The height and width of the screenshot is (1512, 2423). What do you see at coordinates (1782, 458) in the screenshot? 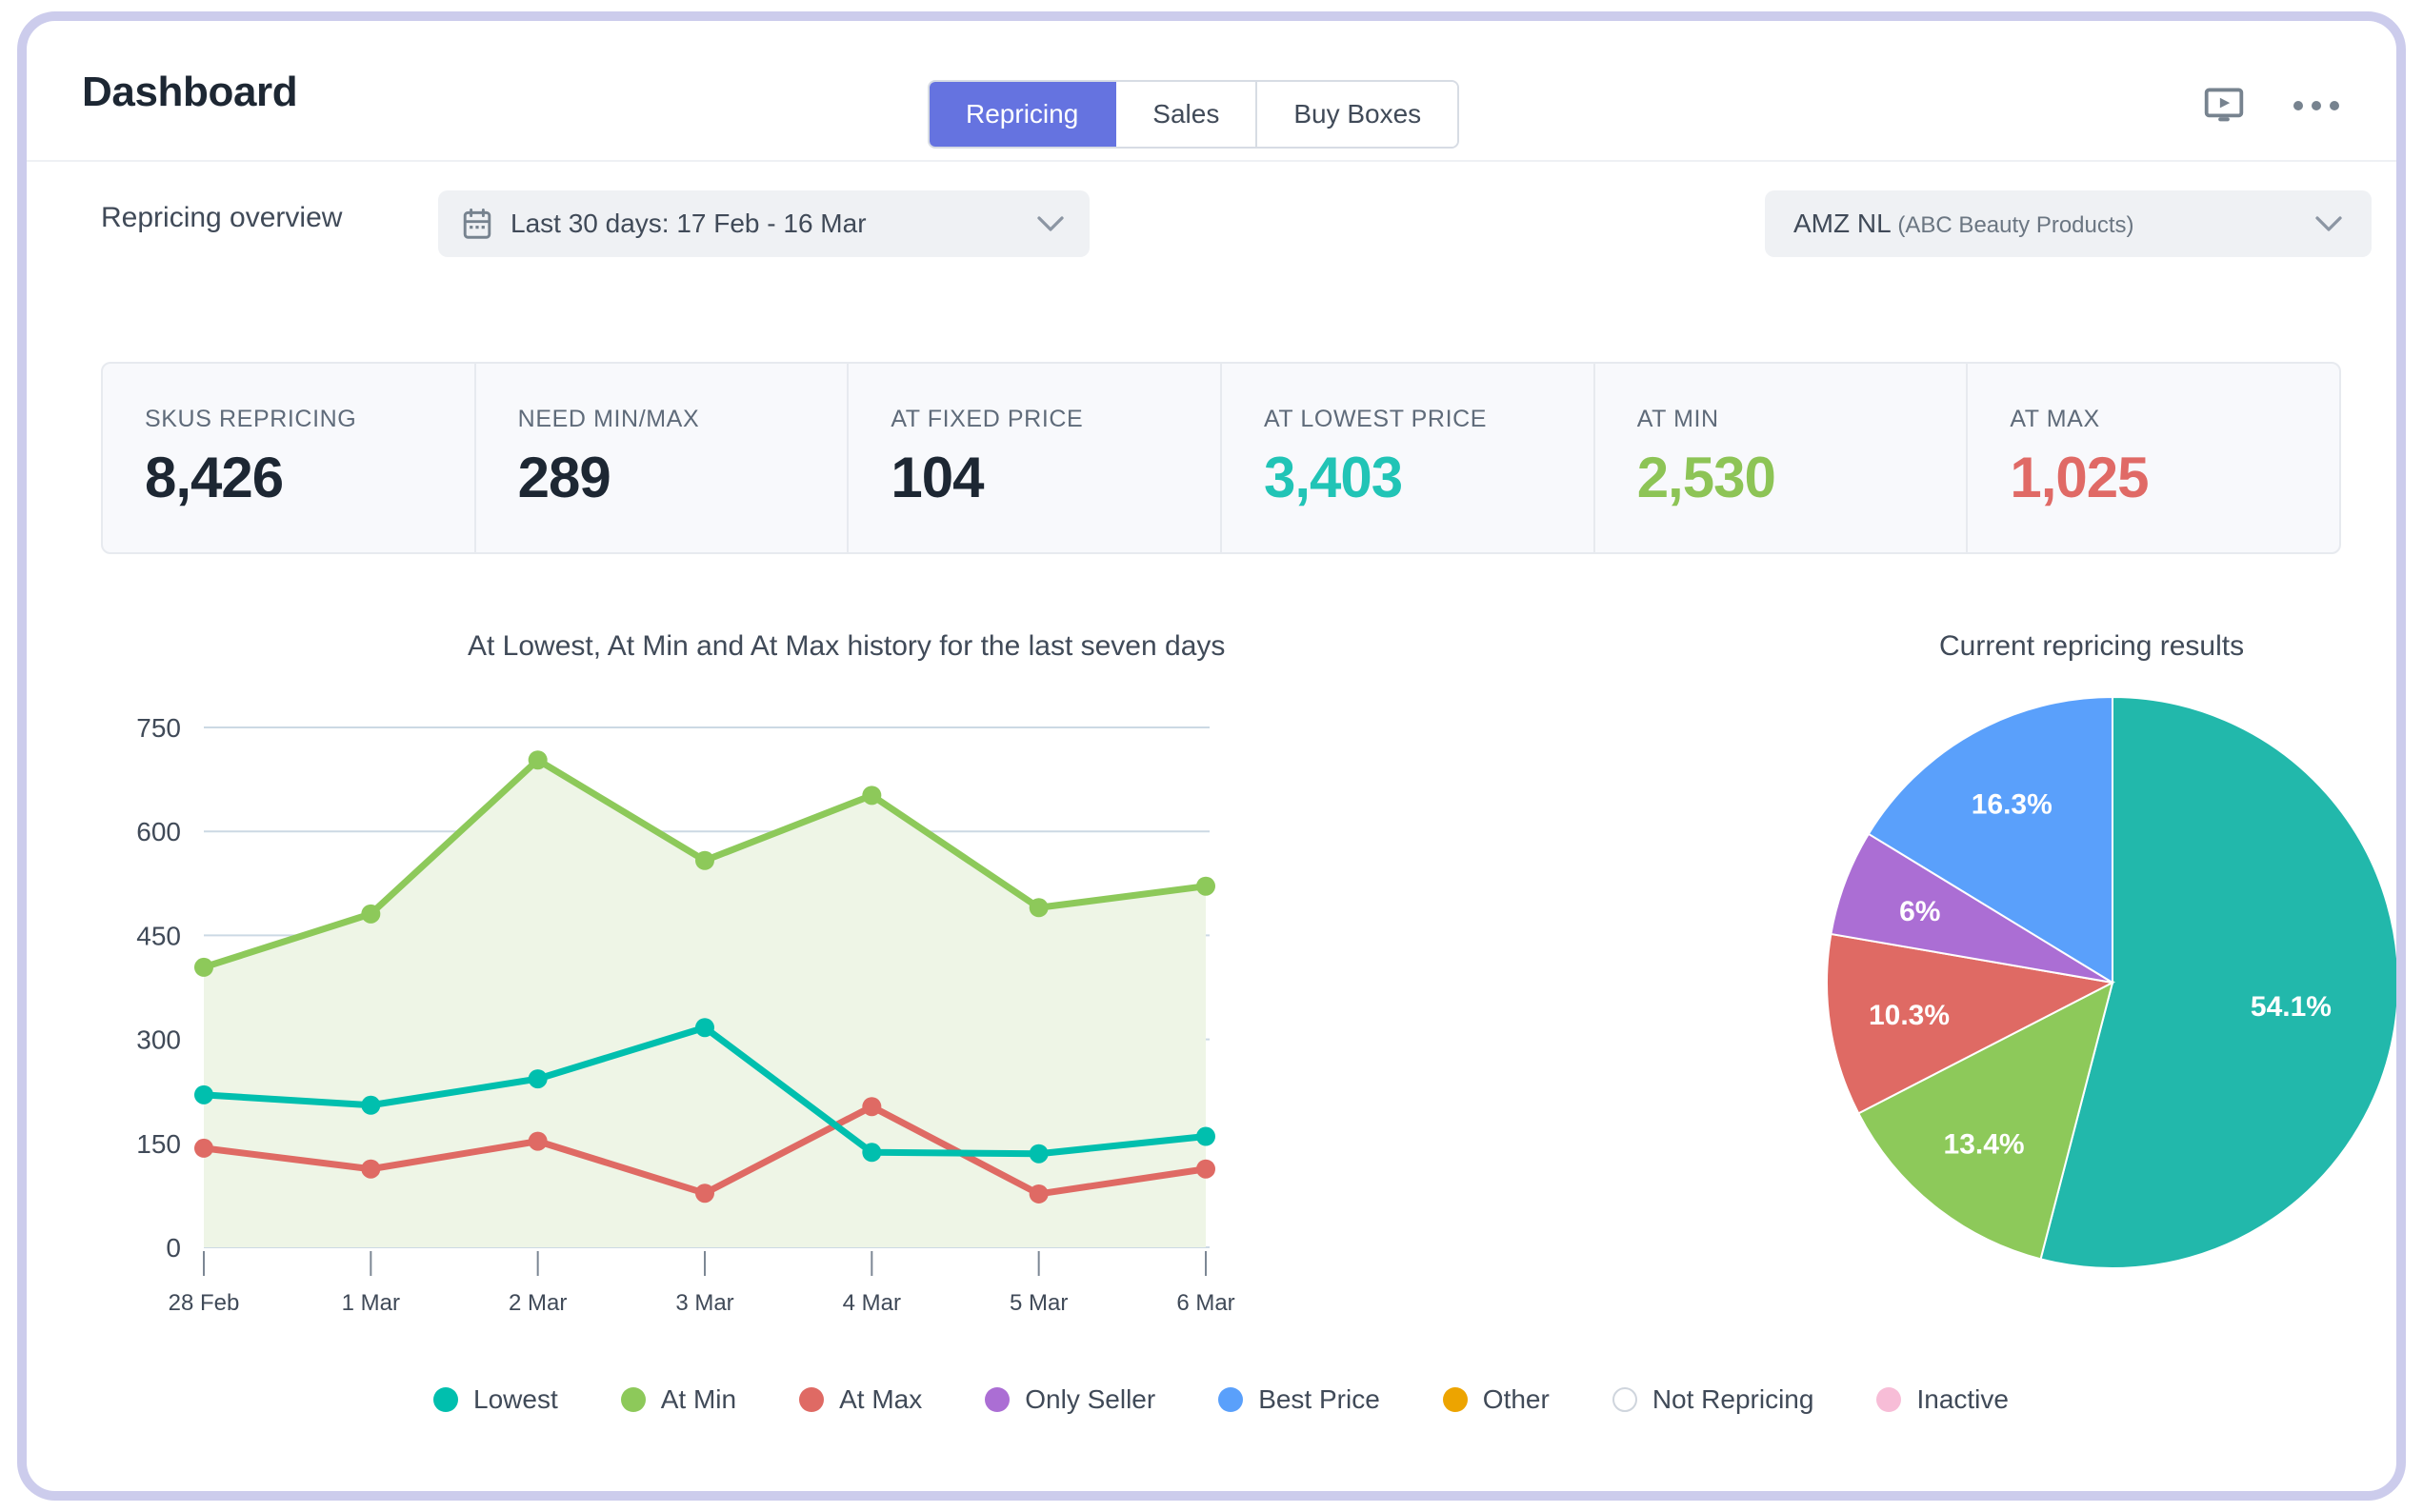
I see `kpi-card-at-min: AT MIN 2,530` at bounding box center [1782, 458].